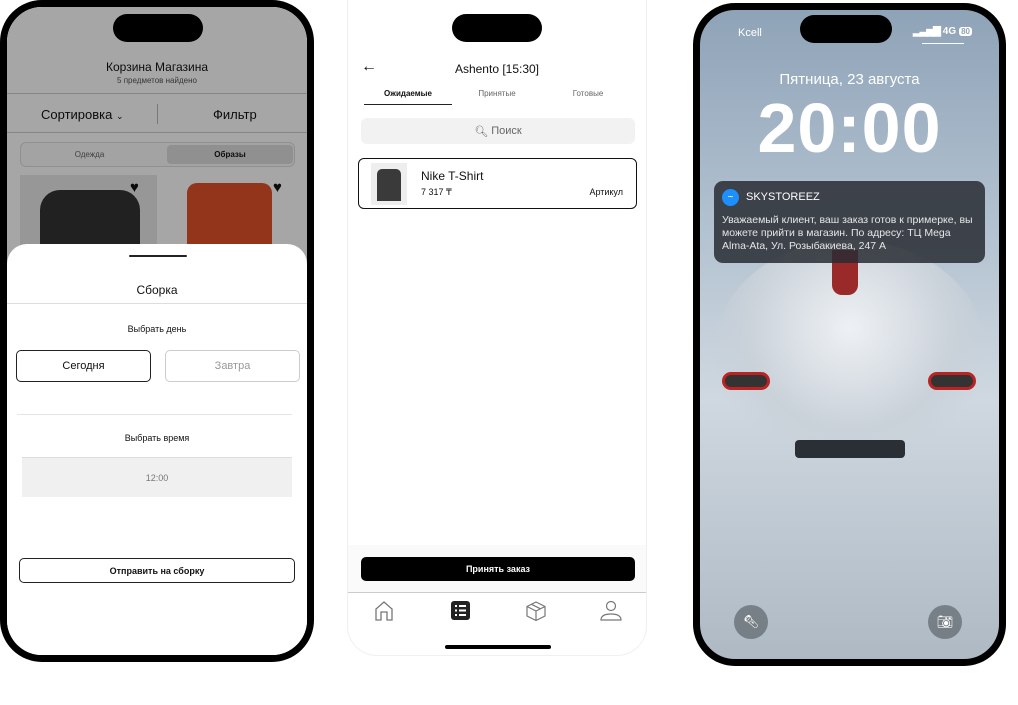 The image size is (1018, 705). Describe the element at coordinates (384, 611) in the screenshot. I see `home-icon` at that location.